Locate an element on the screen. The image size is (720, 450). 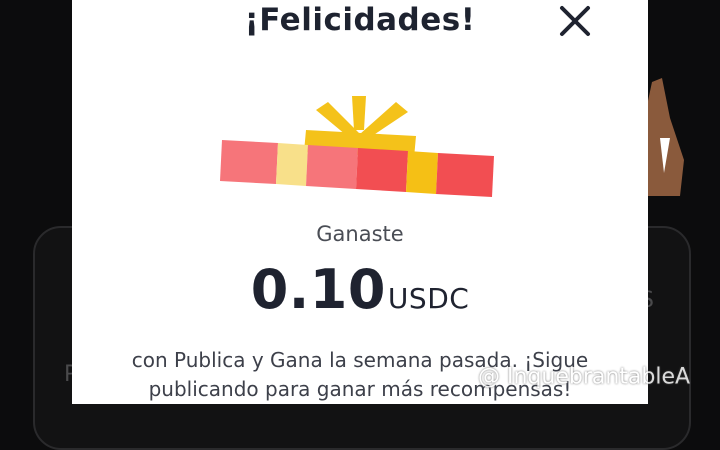
amount-value: 0.10 is located at coordinates (318, 289).